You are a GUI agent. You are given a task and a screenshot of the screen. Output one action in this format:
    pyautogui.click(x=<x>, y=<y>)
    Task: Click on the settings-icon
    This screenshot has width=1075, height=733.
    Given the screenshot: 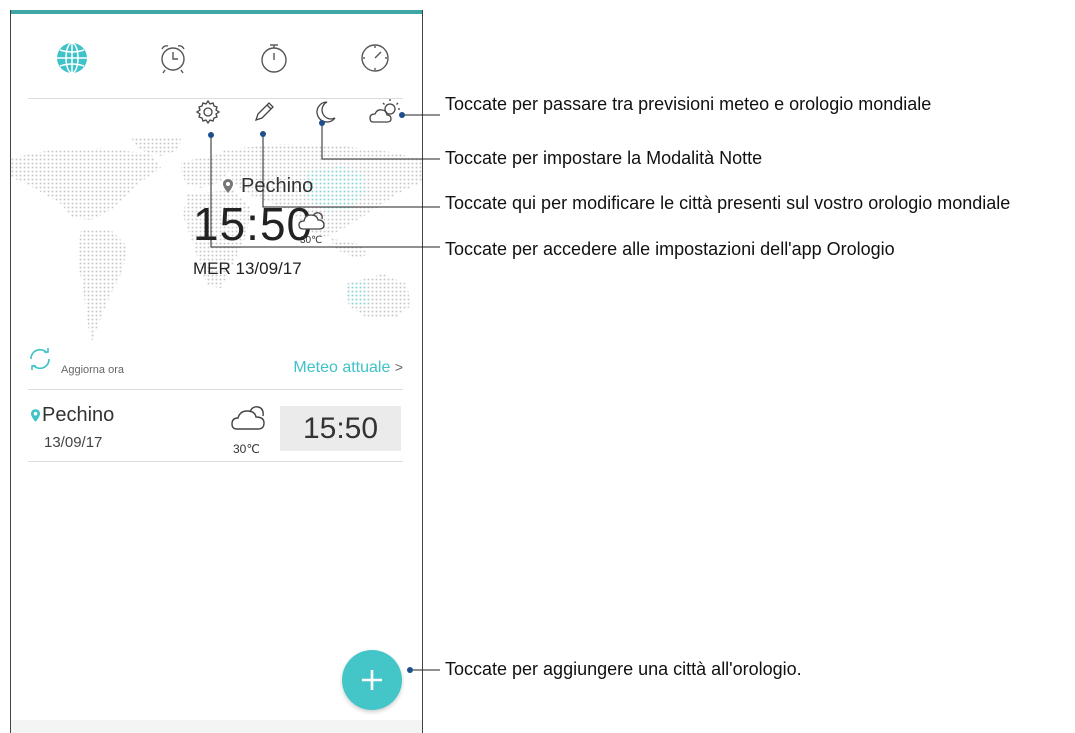 What is the action you would take?
    pyautogui.click(x=208, y=112)
    